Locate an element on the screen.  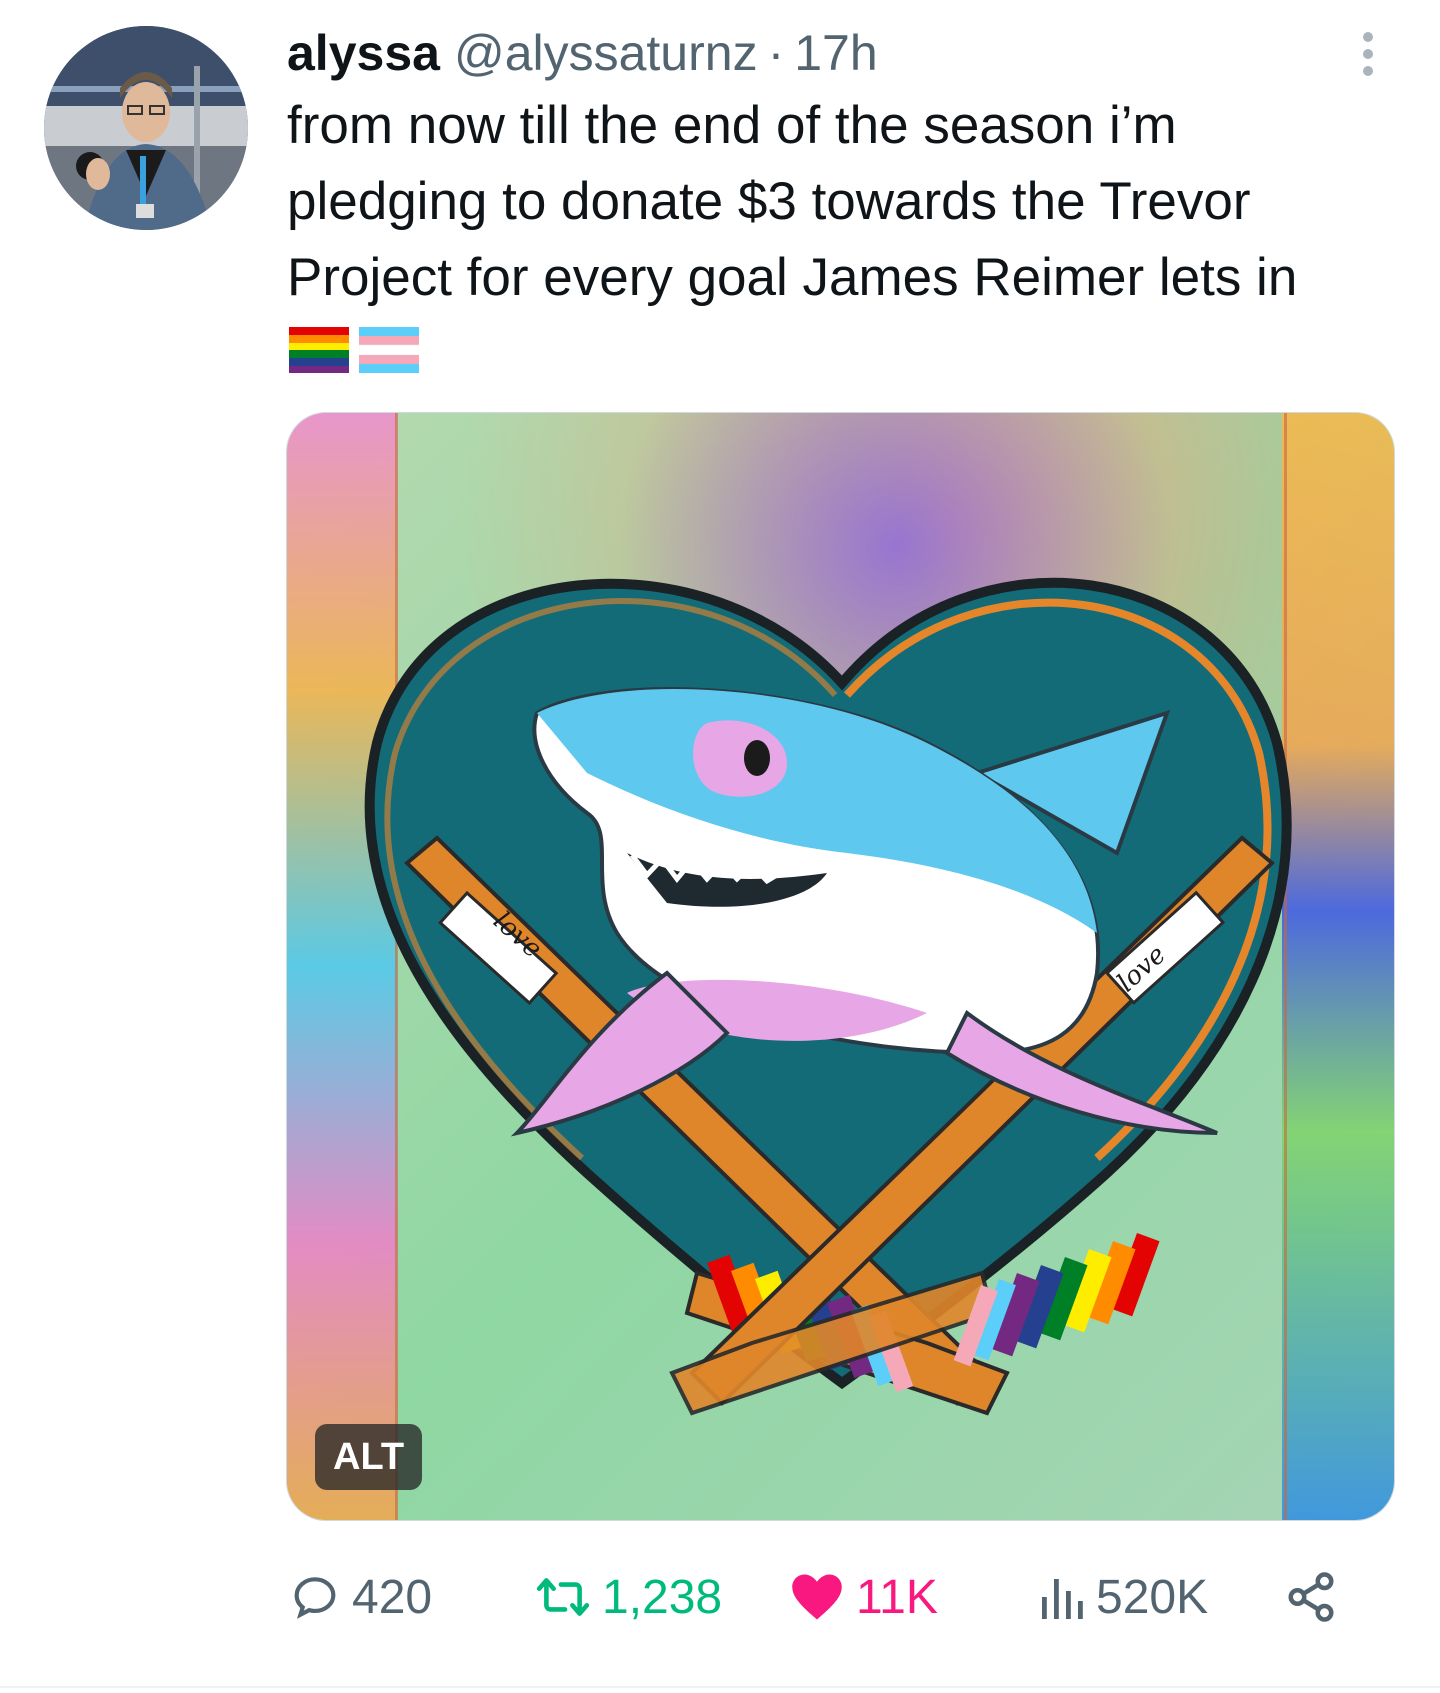
reply-button: 420 is located at coordinates (361, 1597).